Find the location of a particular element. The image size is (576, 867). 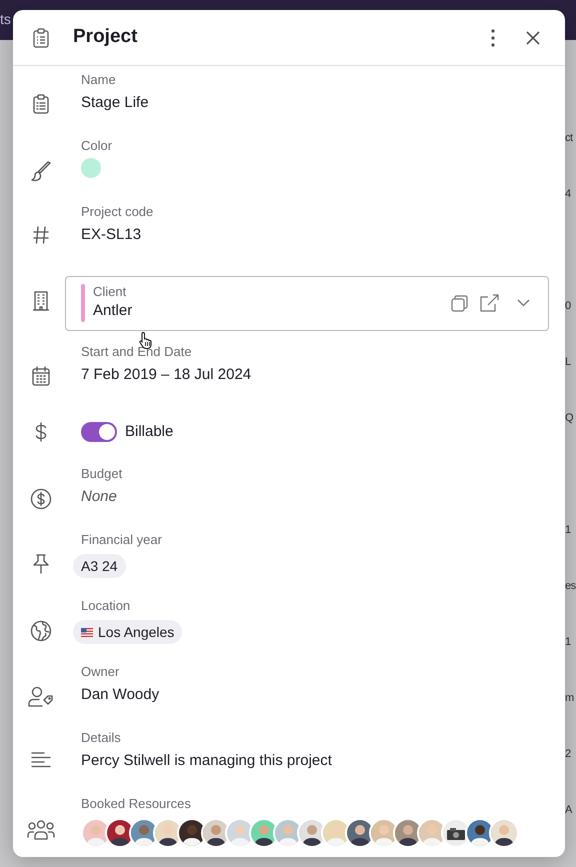

table-cell-text: es is located at coordinates (570, 586).